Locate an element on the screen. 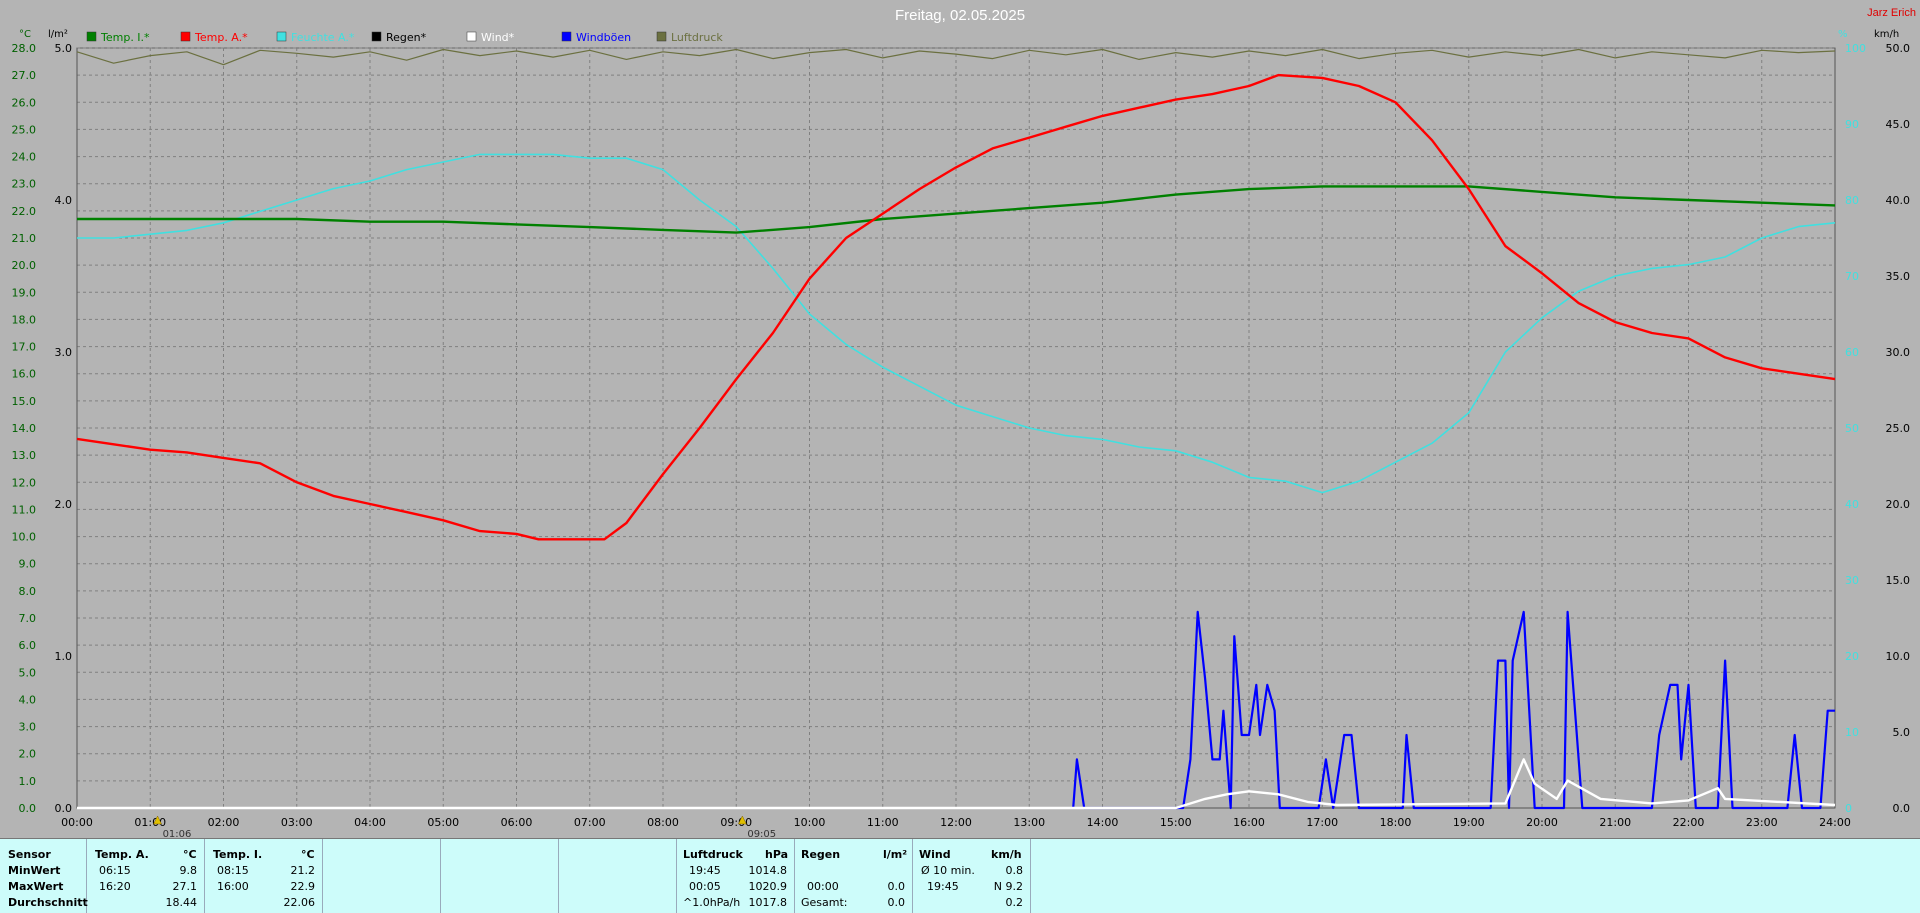 This screenshot has height=913, width=1920. x-tick: 01:00 is located at coordinates (150, 822).